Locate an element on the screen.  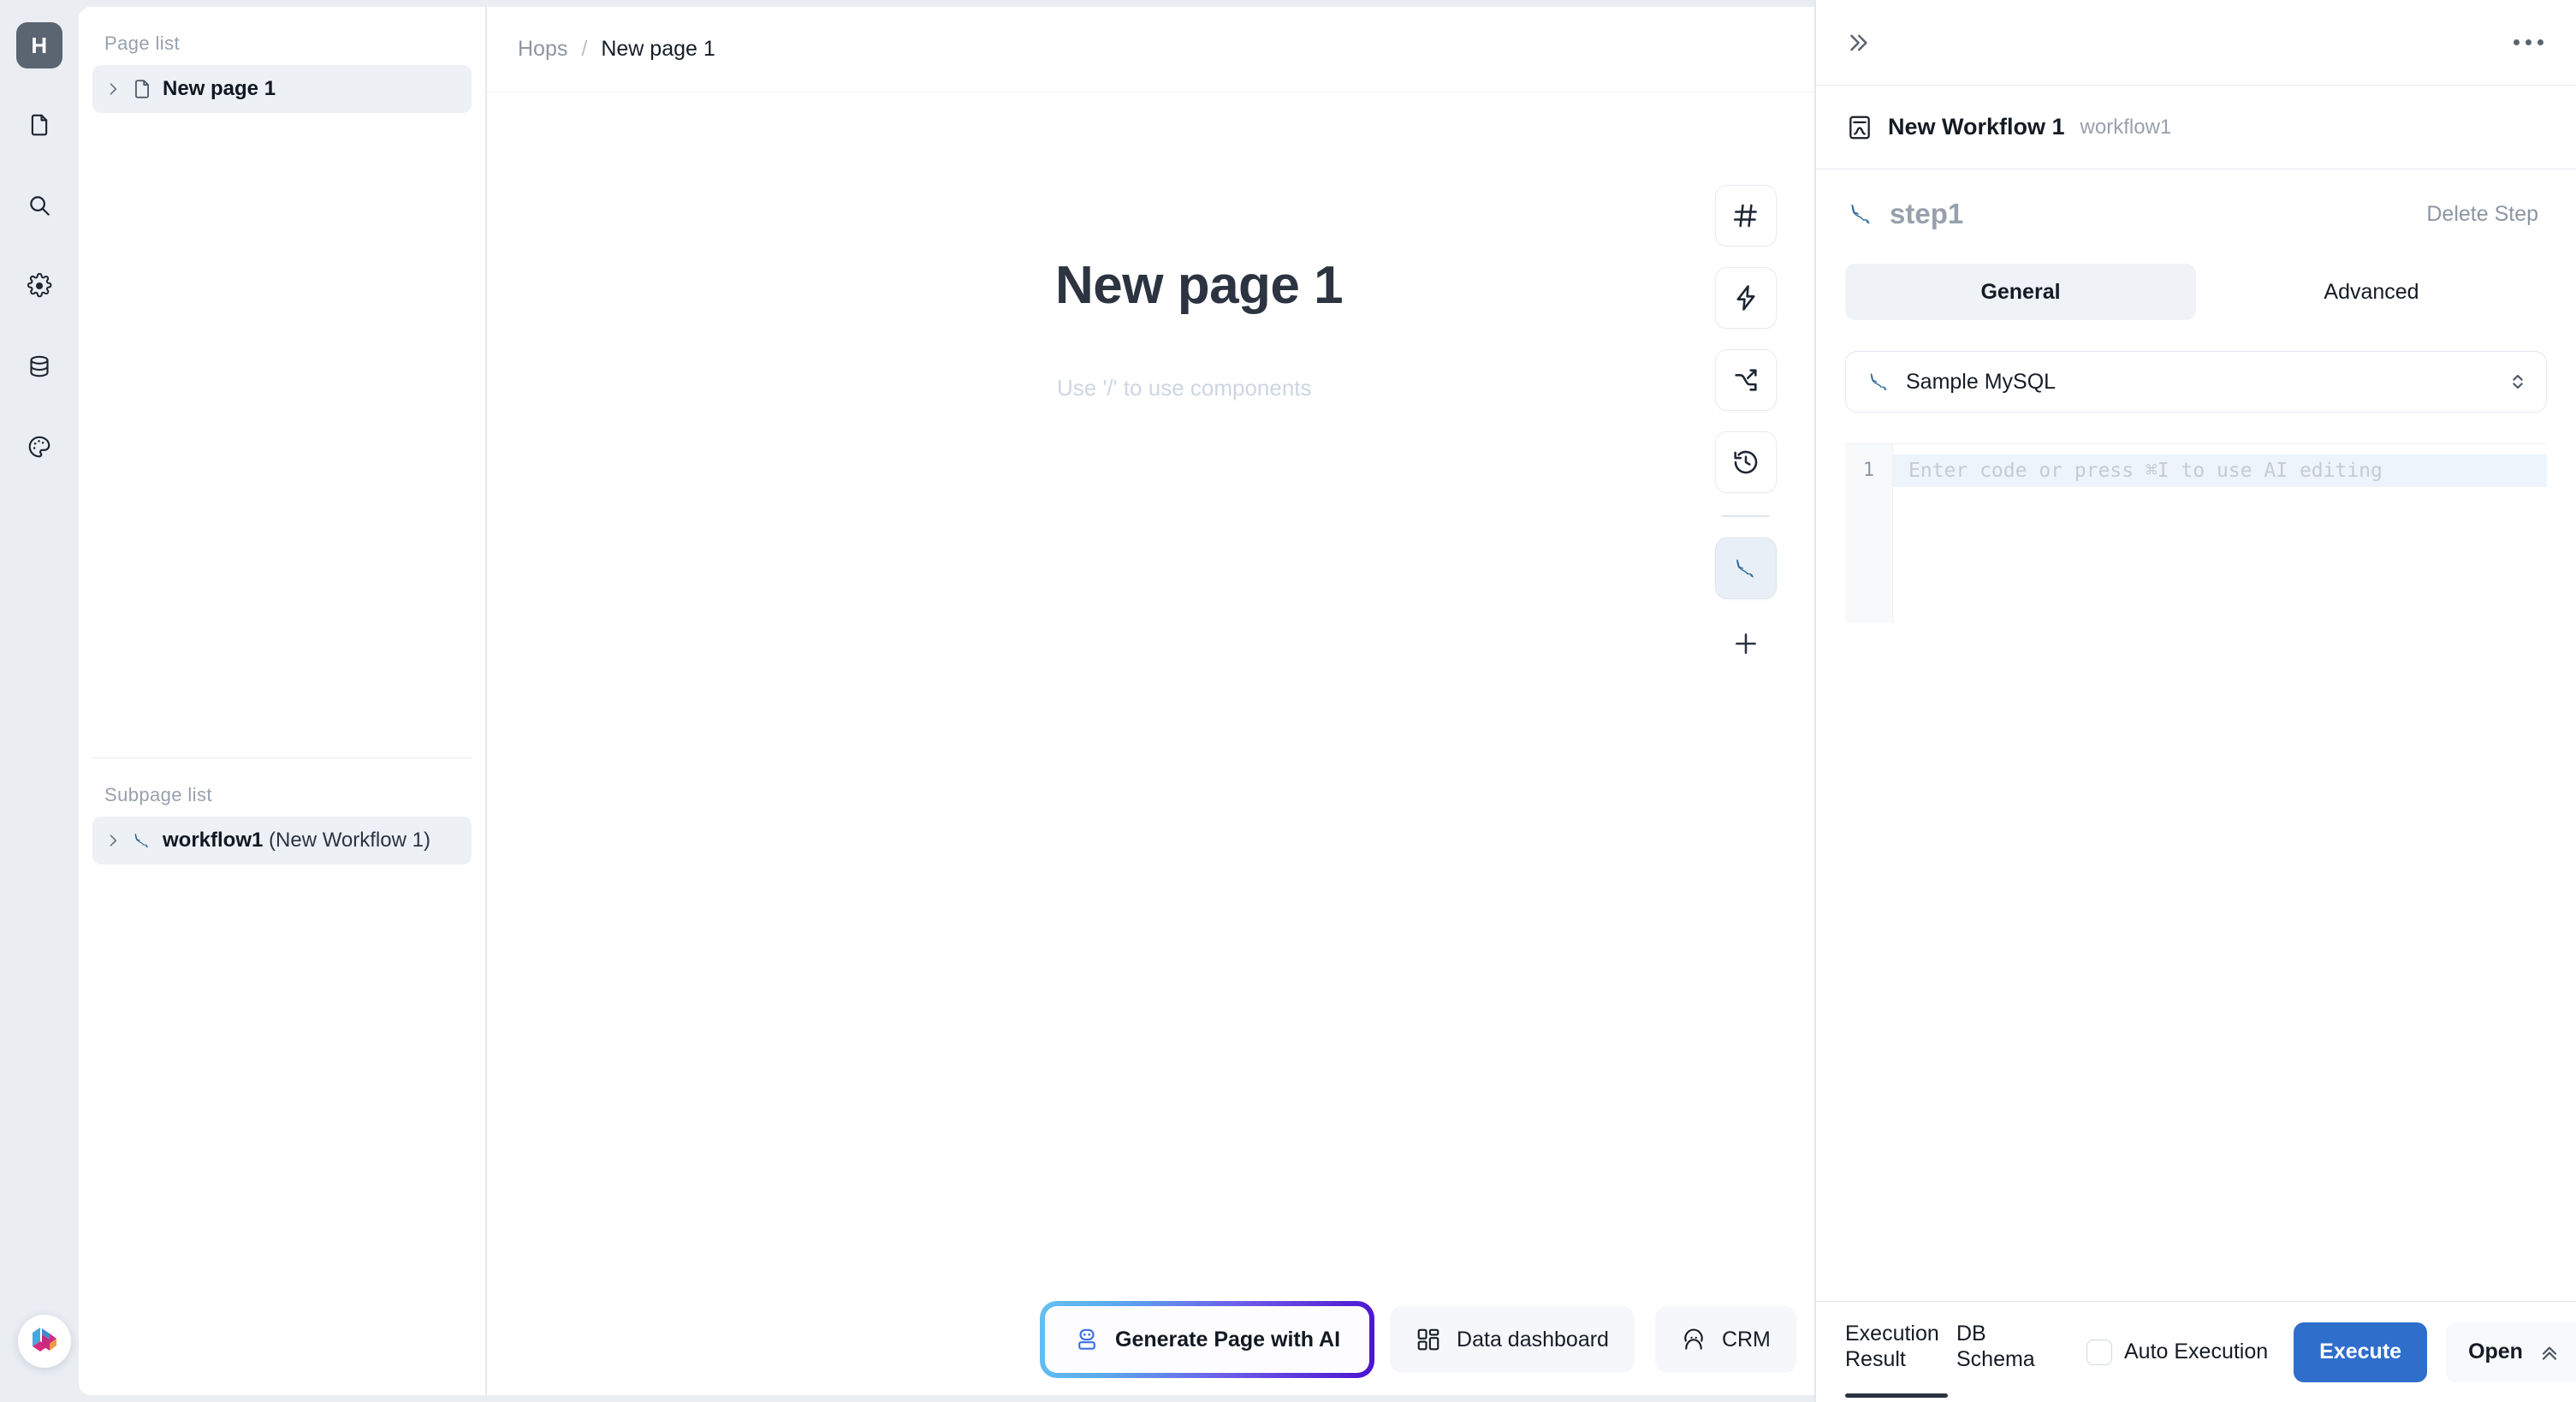
tab-advanced: Advanced is located at coordinates (2371, 292).